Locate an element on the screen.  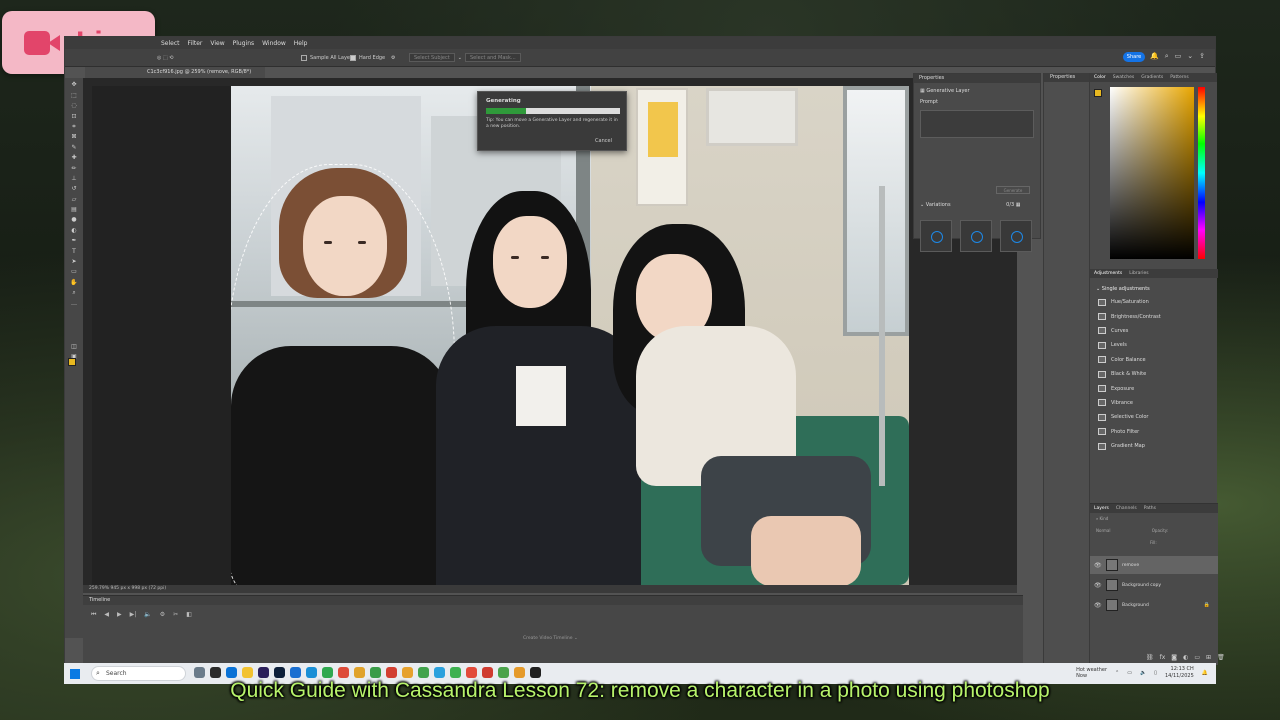
hand-tool-icon: ✋ is located at coordinates (74, 282).